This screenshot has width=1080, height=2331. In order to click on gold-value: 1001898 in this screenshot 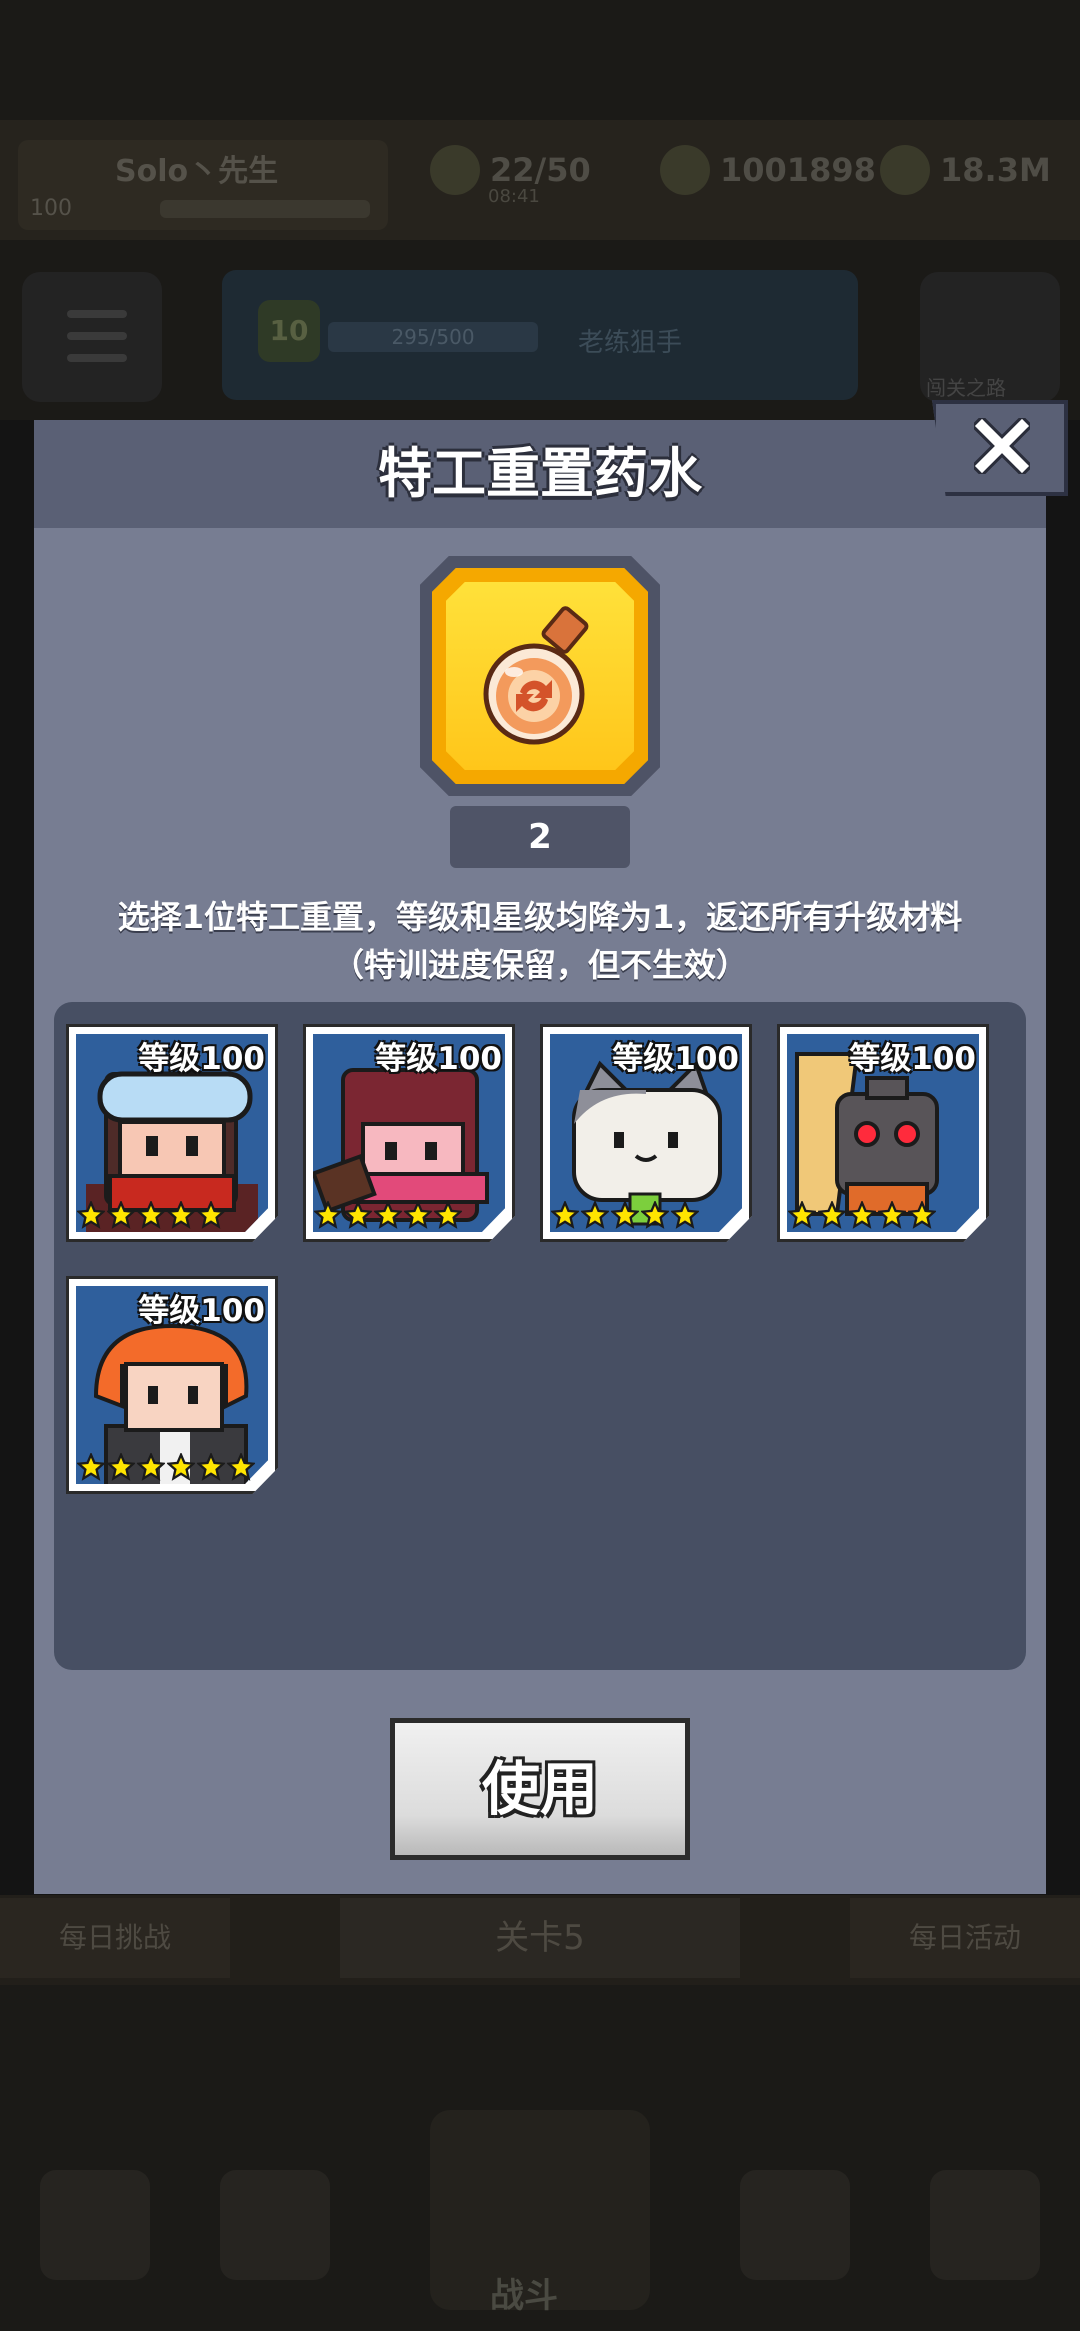, I will do `click(798, 170)`.